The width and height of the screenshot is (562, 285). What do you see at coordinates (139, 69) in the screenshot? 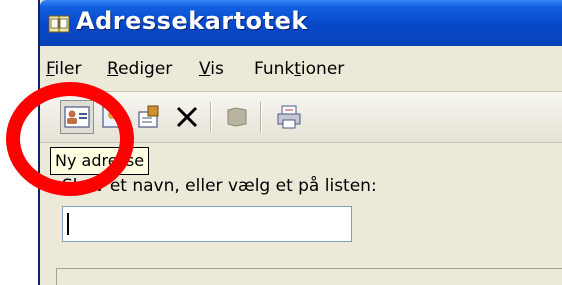
I see `menu-rediger: Rediger` at bounding box center [139, 69].